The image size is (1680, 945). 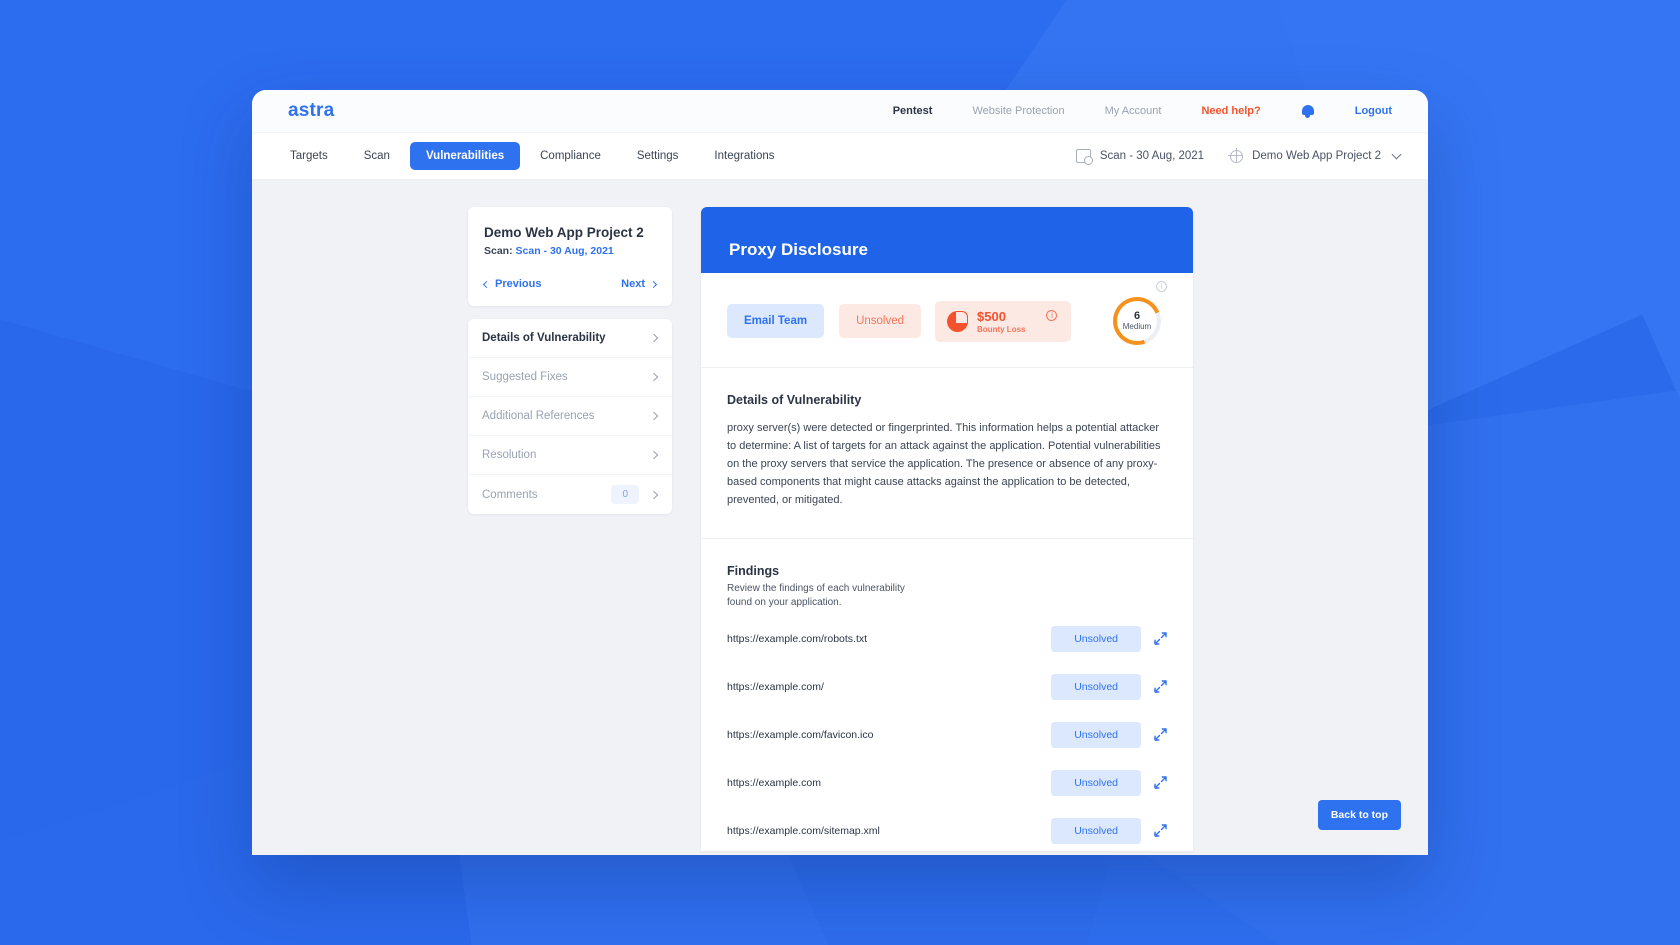 I want to click on menu-item-label: Details of Vulnerability, so click(x=544, y=338).